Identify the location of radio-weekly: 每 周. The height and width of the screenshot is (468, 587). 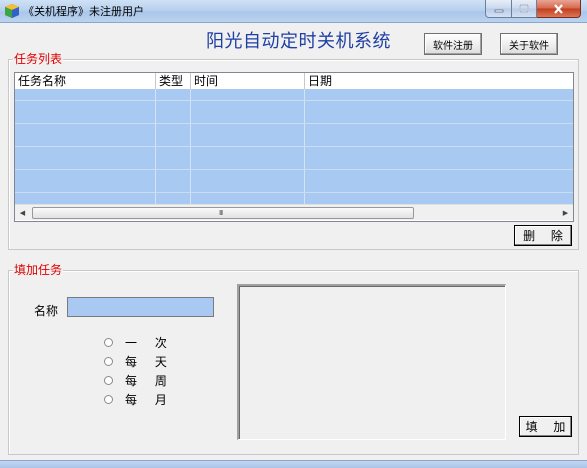
(139, 380).